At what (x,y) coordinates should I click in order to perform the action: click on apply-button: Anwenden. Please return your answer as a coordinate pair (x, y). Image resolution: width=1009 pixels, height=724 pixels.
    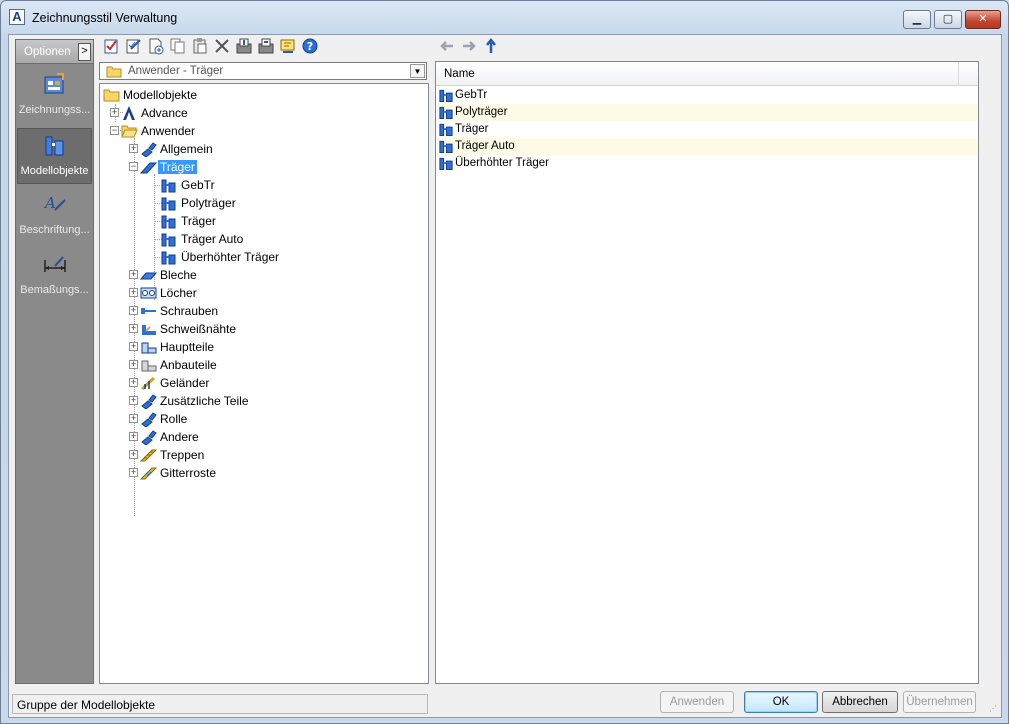
    Looking at the image, I should click on (697, 702).